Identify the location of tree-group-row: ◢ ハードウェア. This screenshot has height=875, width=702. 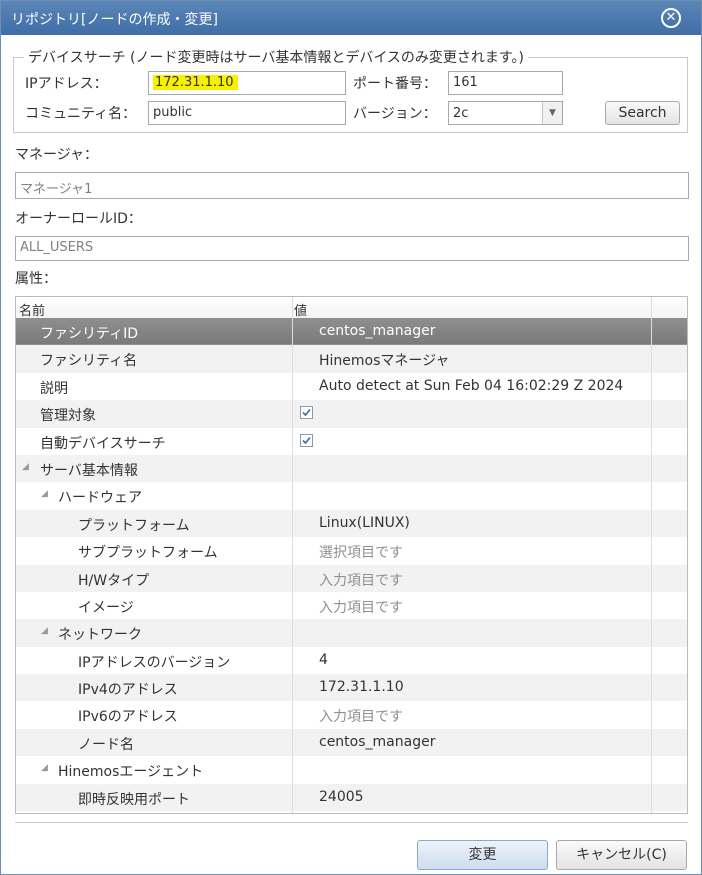
(351, 496).